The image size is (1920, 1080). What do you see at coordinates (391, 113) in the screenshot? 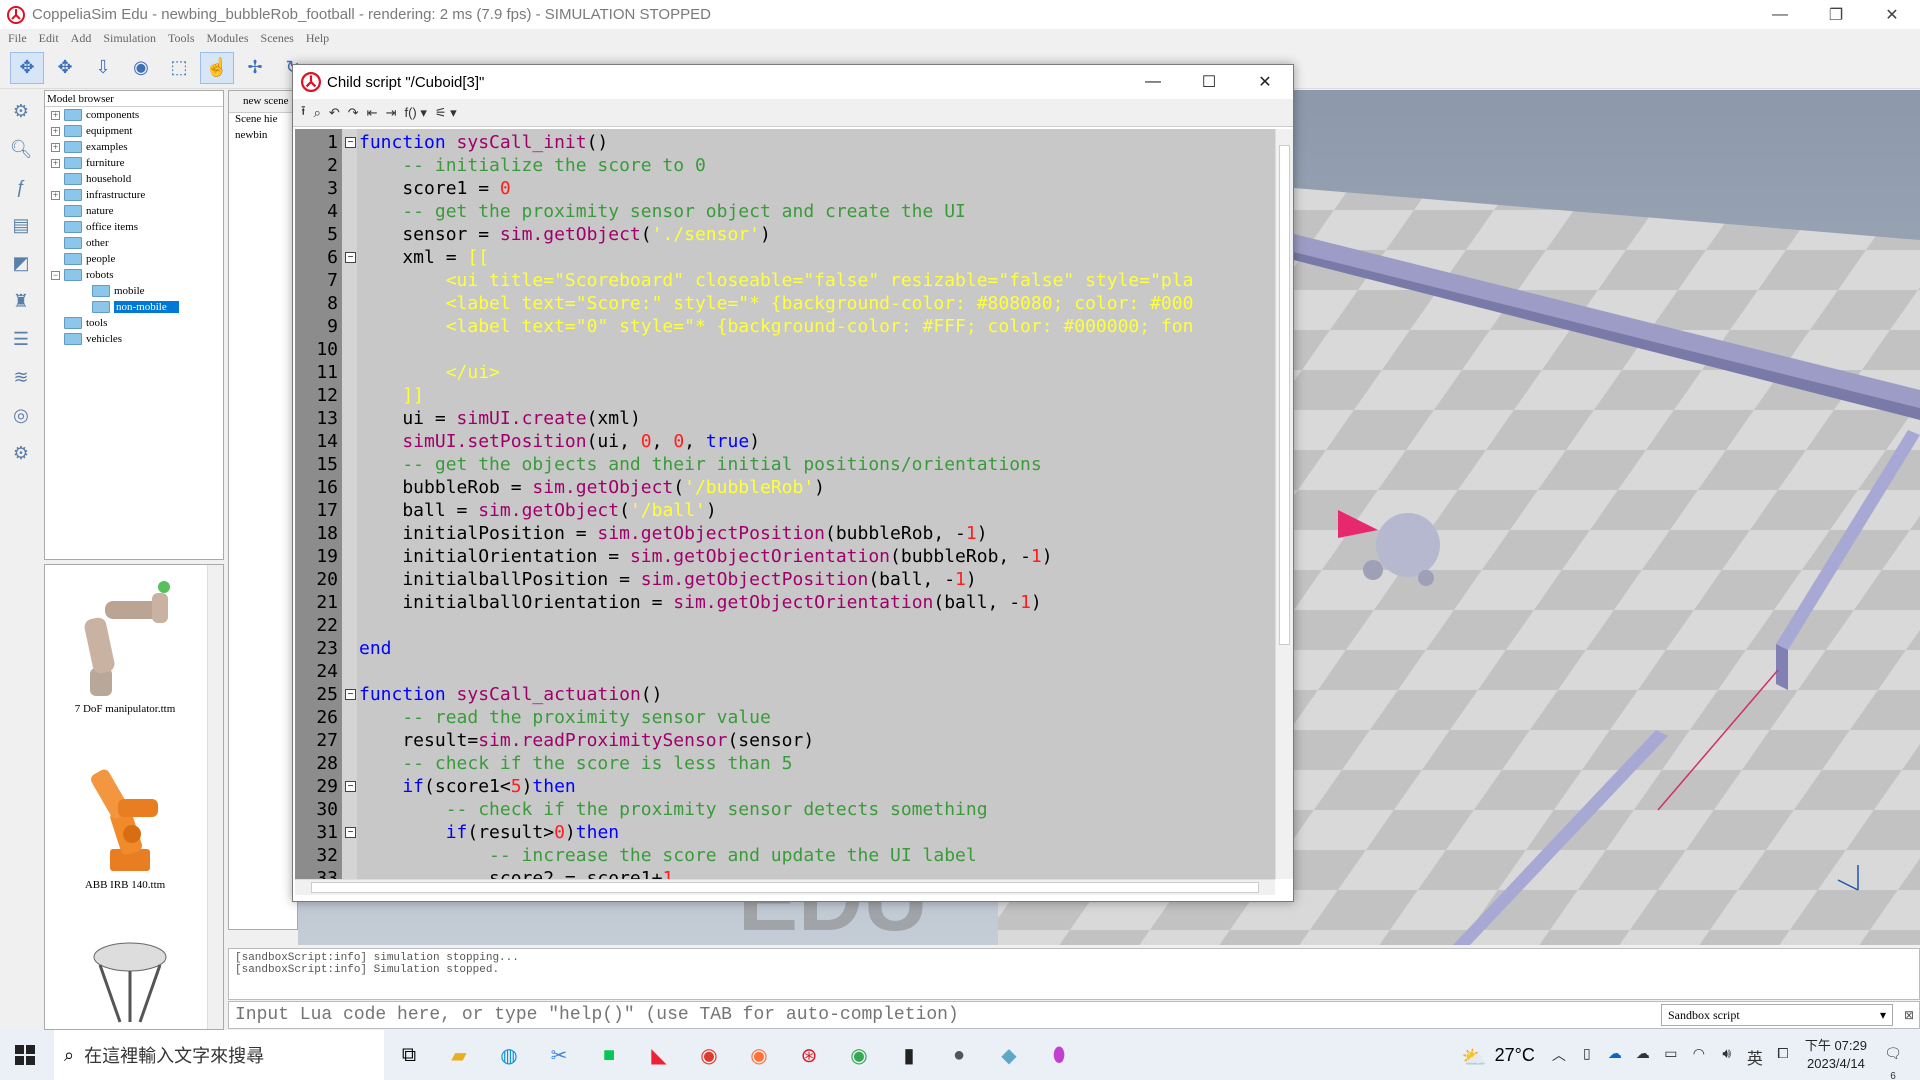
I see `indent-icon: ⇥` at bounding box center [391, 113].